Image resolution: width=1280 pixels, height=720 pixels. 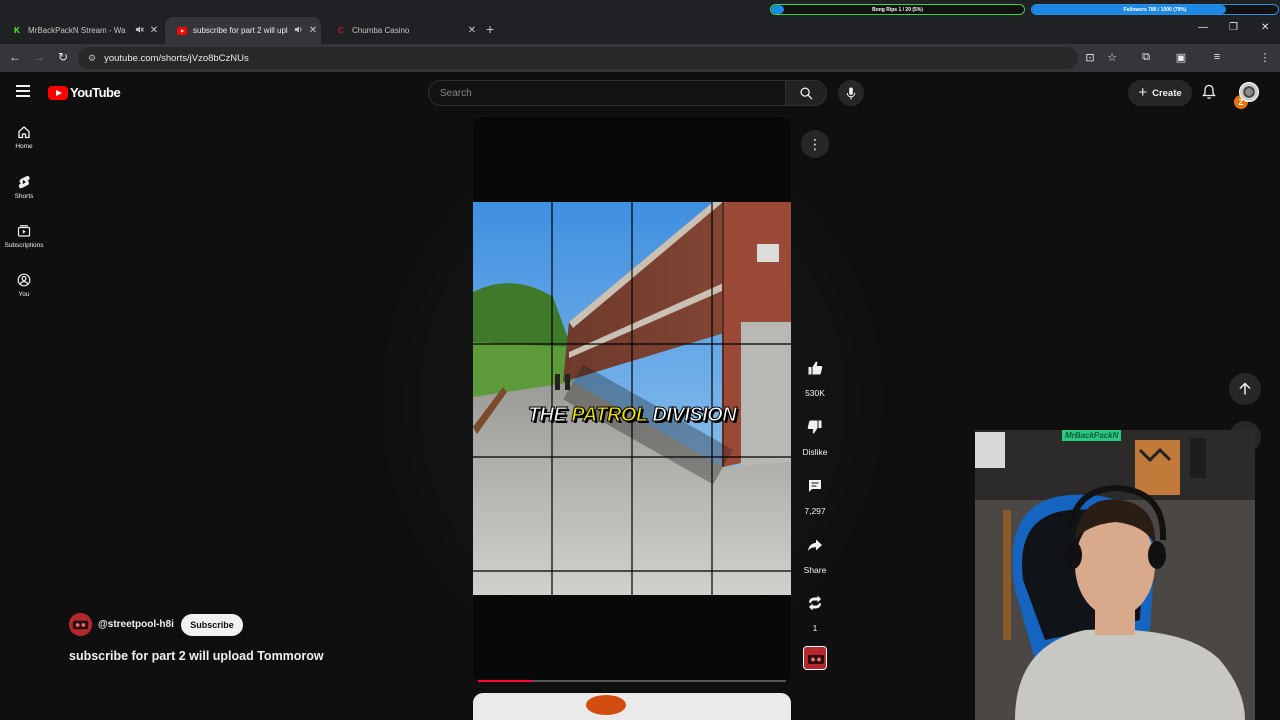 I want to click on reload-icon: ↻, so click(x=63, y=57).